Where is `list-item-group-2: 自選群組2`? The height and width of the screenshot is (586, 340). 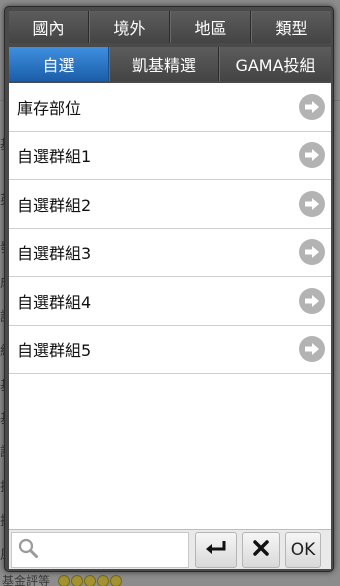 list-item-group-2: 自選群組2 is located at coordinates (170, 204).